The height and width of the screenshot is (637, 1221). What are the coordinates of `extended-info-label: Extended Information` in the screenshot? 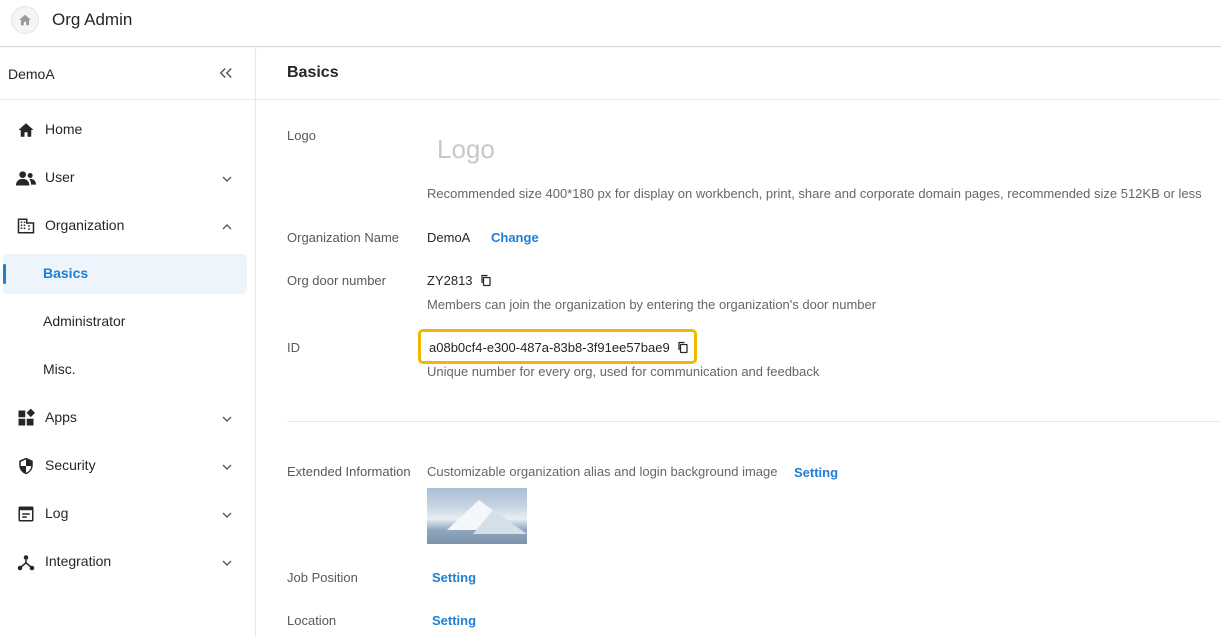 It's located at (349, 471).